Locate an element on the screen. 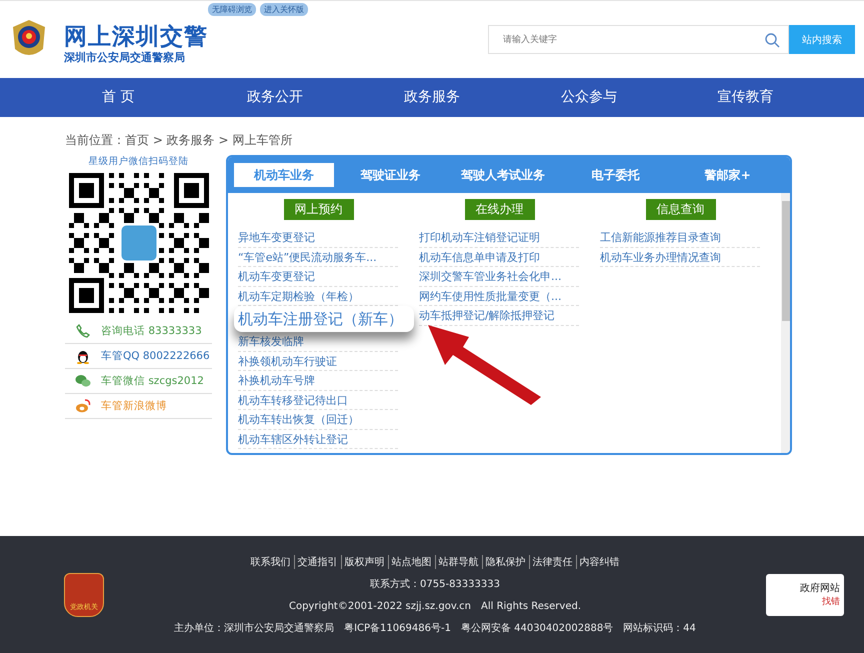 The width and height of the screenshot is (864, 653). site-title: 网上深圳交警 is located at coordinates (136, 37).